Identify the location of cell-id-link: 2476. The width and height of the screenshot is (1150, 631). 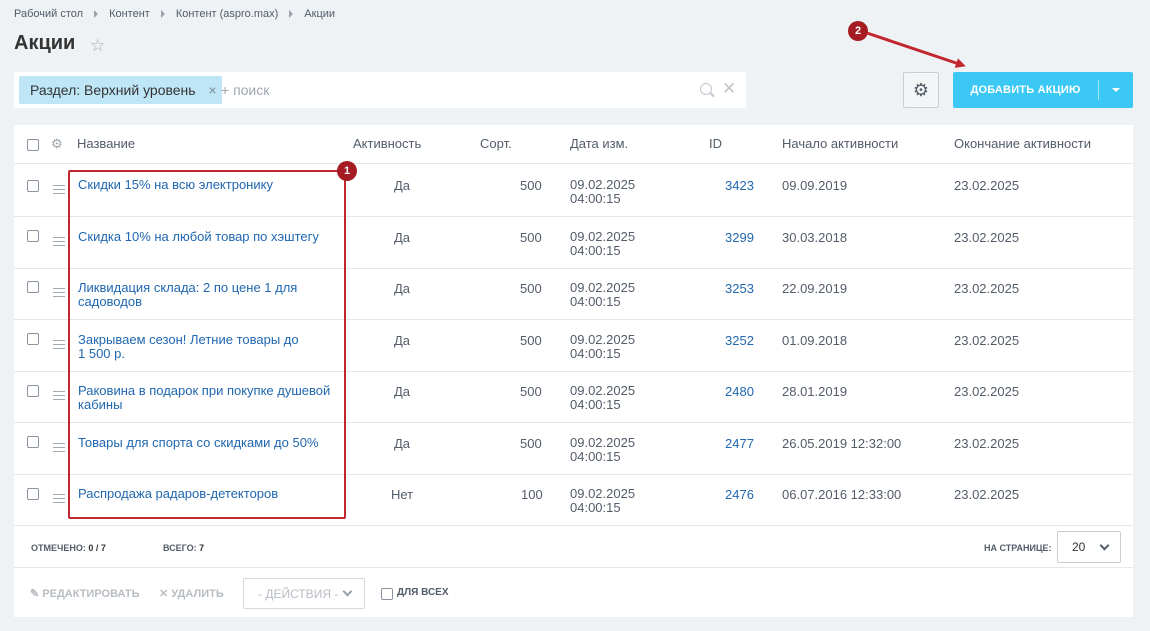
(739, 494).